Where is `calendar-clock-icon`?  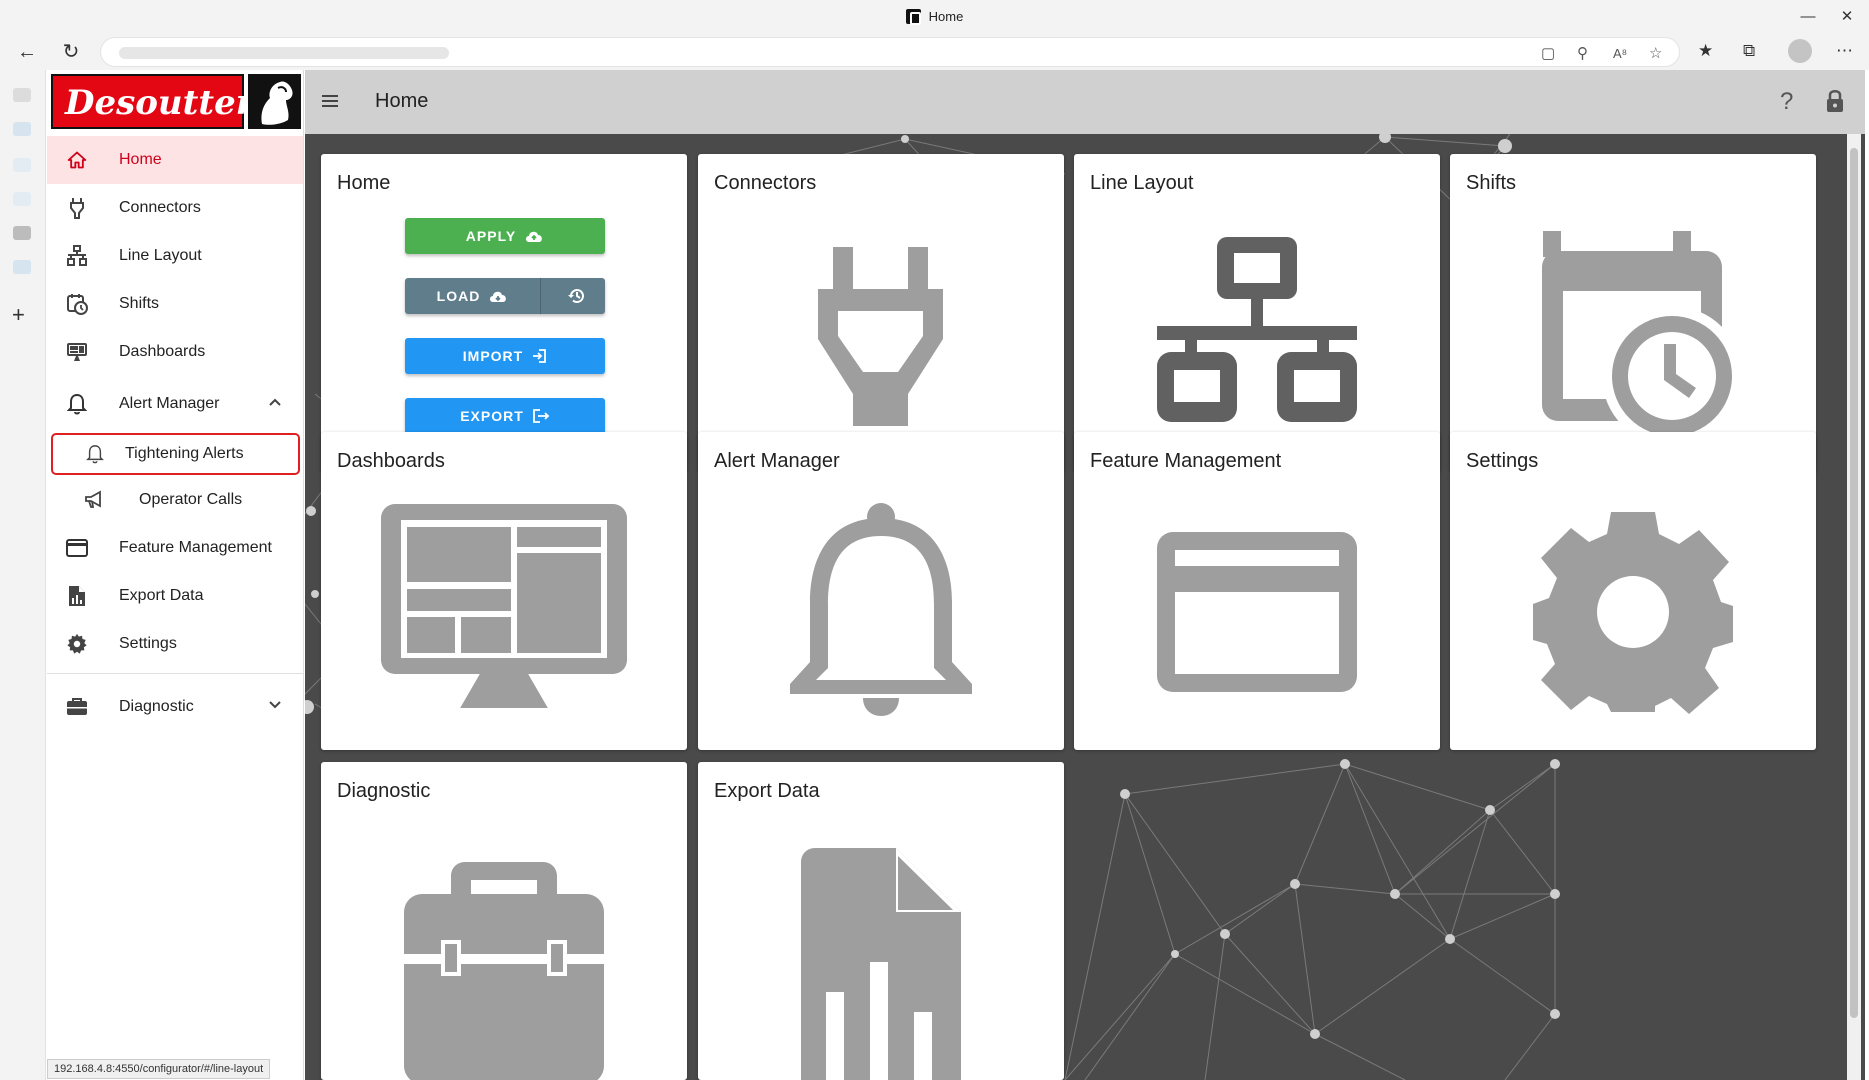
calendar-clock-icon is located at coordinates (1642, 338).